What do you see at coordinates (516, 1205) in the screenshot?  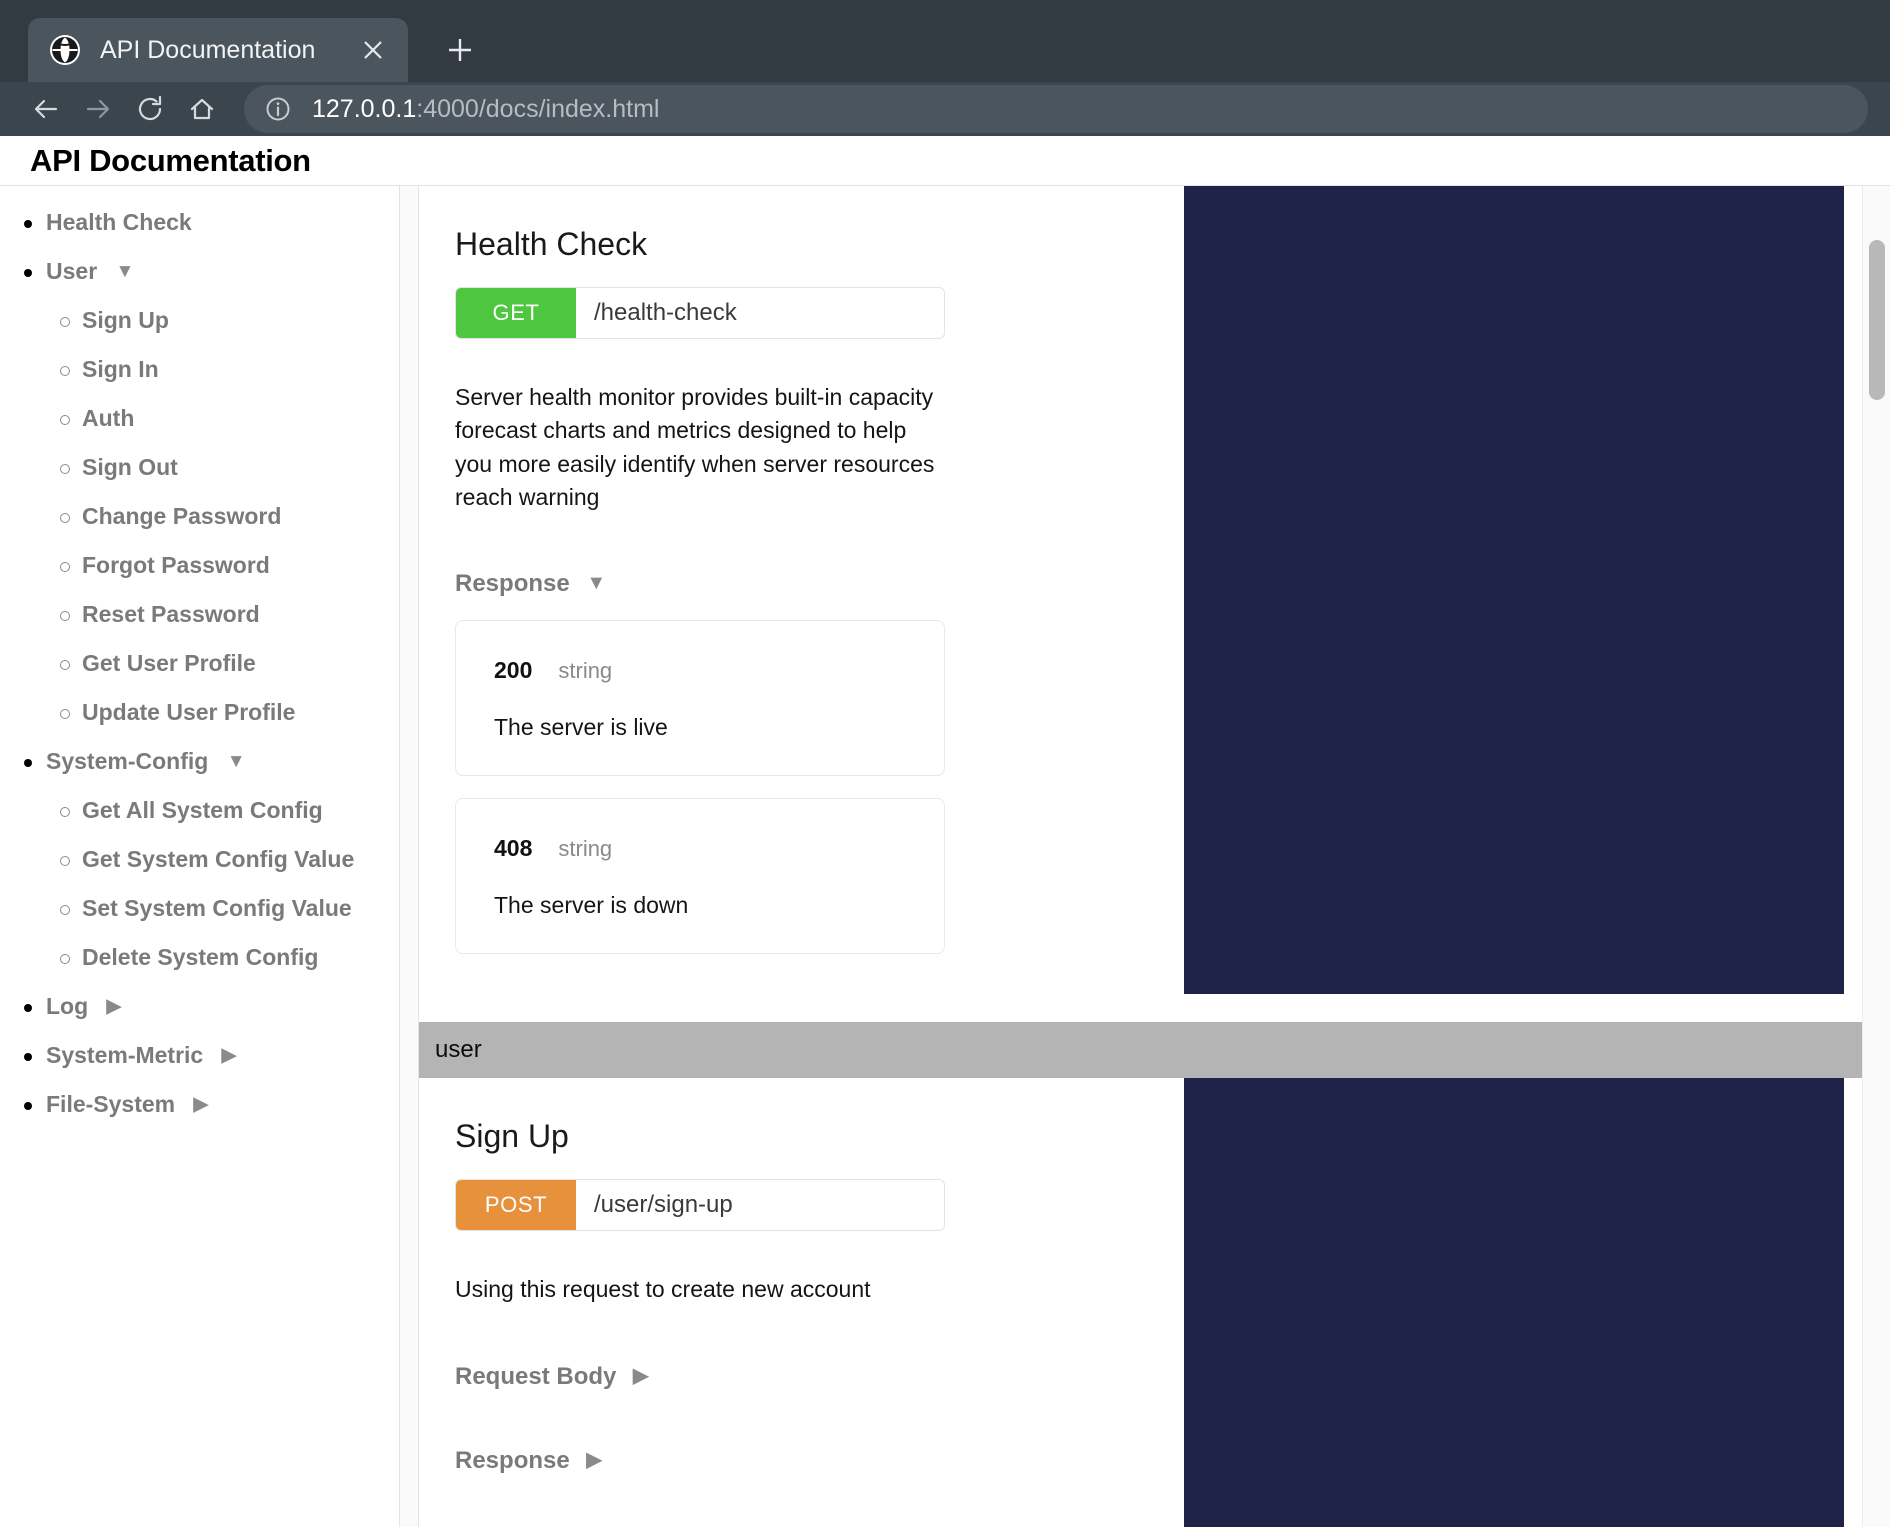 I see `http-method-badge: POST` at bounding box center [516, 1205].